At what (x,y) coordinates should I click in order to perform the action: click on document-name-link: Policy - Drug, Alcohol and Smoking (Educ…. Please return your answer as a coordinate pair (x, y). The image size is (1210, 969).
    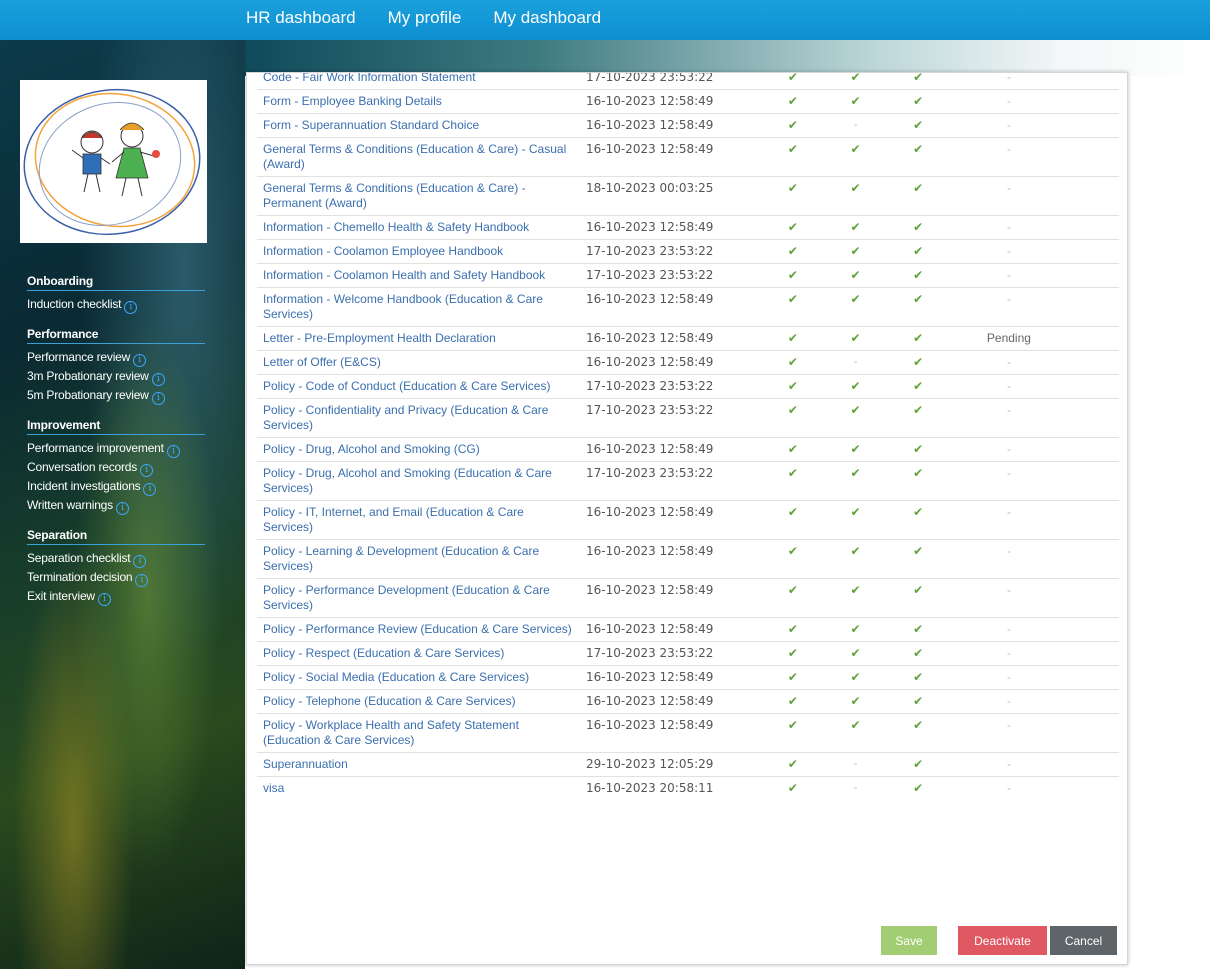
    Looking at the image, I should click on (418, 481).